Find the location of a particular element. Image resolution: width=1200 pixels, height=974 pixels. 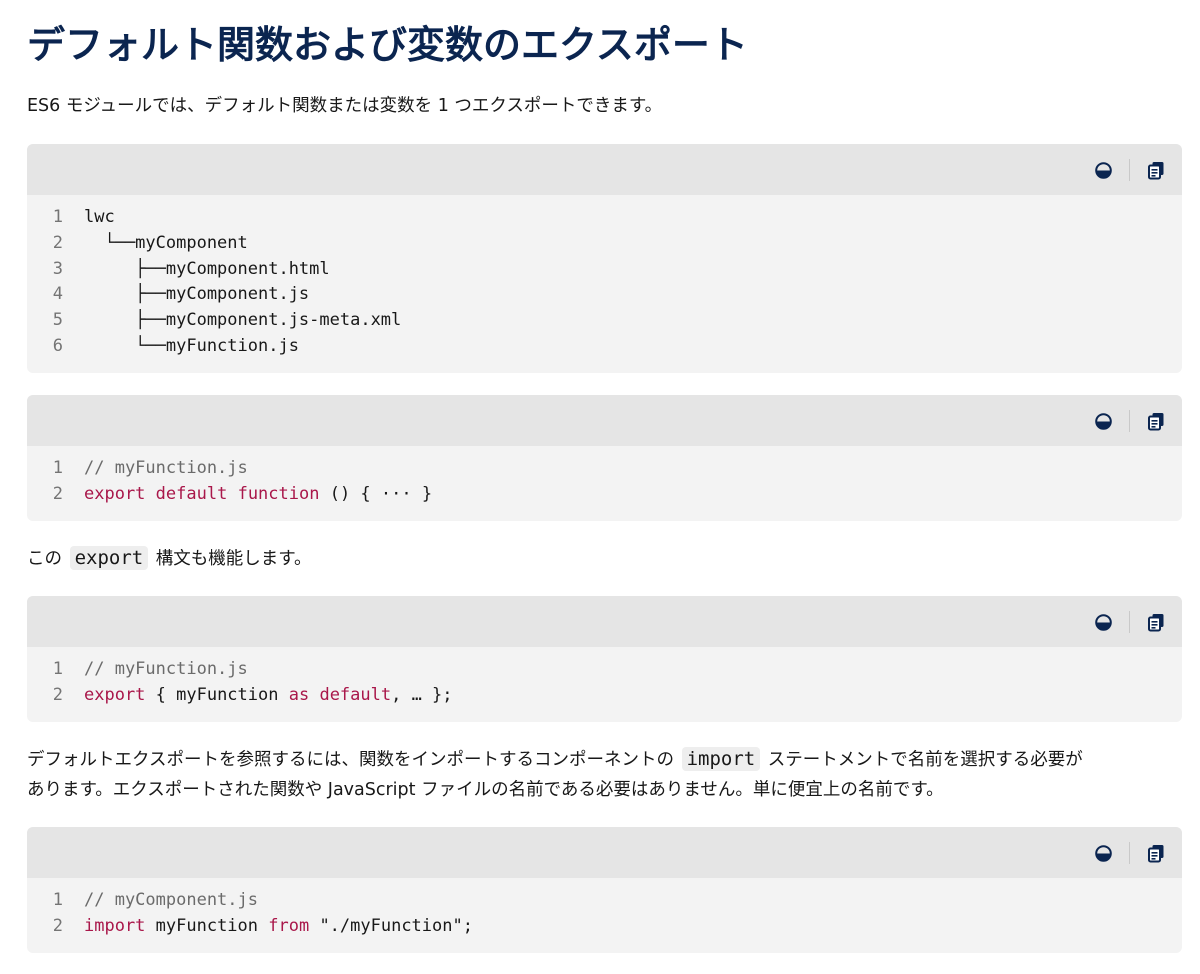

code-line: 2 import myFunction from "./myFunction"; is located at coordinates (604, 927).